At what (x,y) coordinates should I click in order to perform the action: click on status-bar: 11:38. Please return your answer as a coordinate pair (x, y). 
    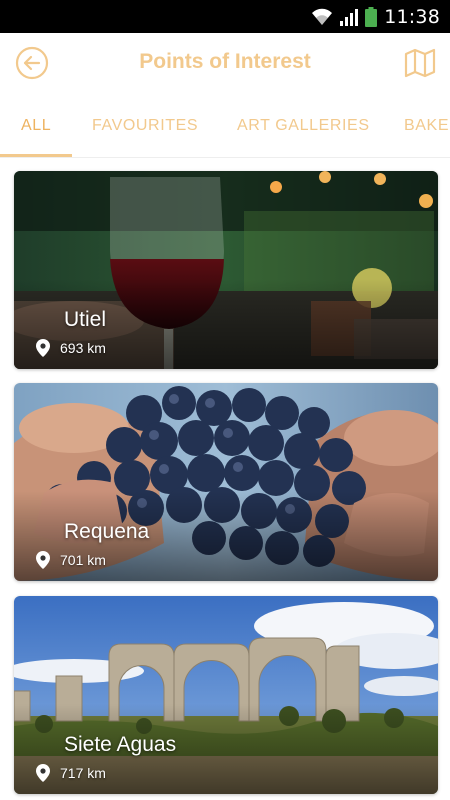
    Looking at the image, I should click on (225, 16).